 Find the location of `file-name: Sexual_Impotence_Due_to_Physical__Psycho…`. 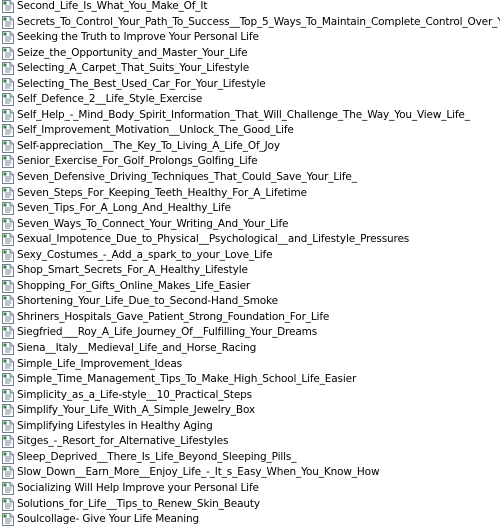

file-name: Sexual_Impotence_Due_to_Physical__Psycho… is located at coordinates (213, 239).